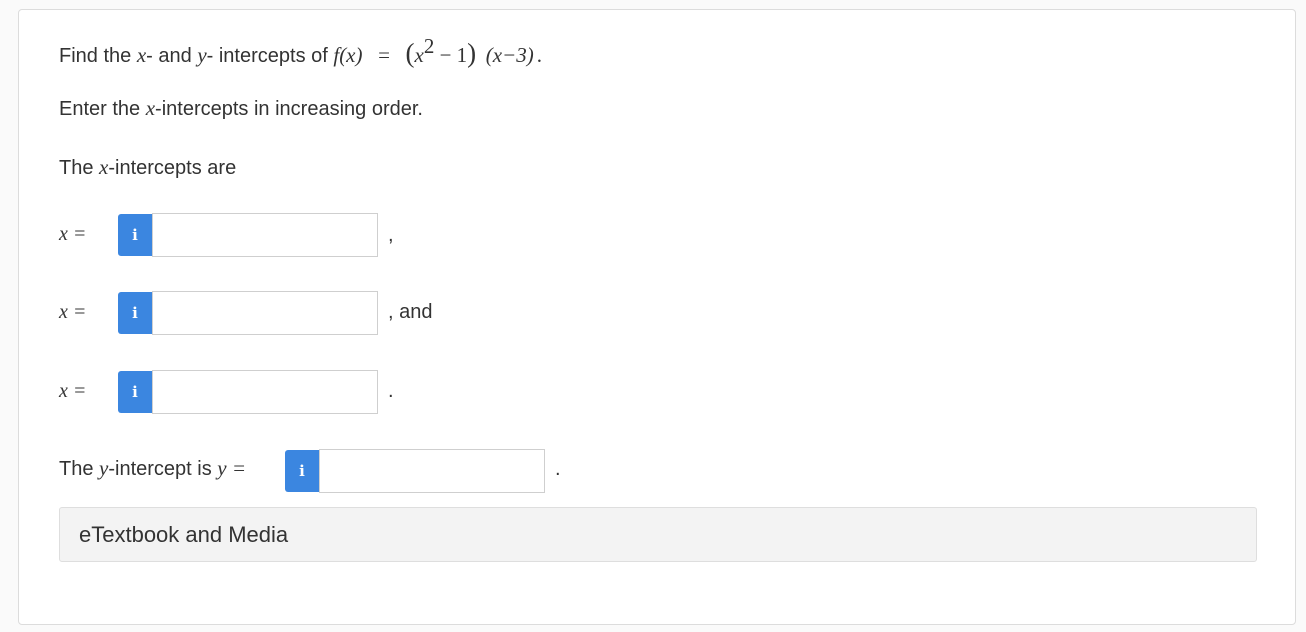 The width and height of the screenshot is (1306, 632). Describe the element at coordinates (163, 469) in the screenshot. I see `y-suffix: -intercept is` at that location.